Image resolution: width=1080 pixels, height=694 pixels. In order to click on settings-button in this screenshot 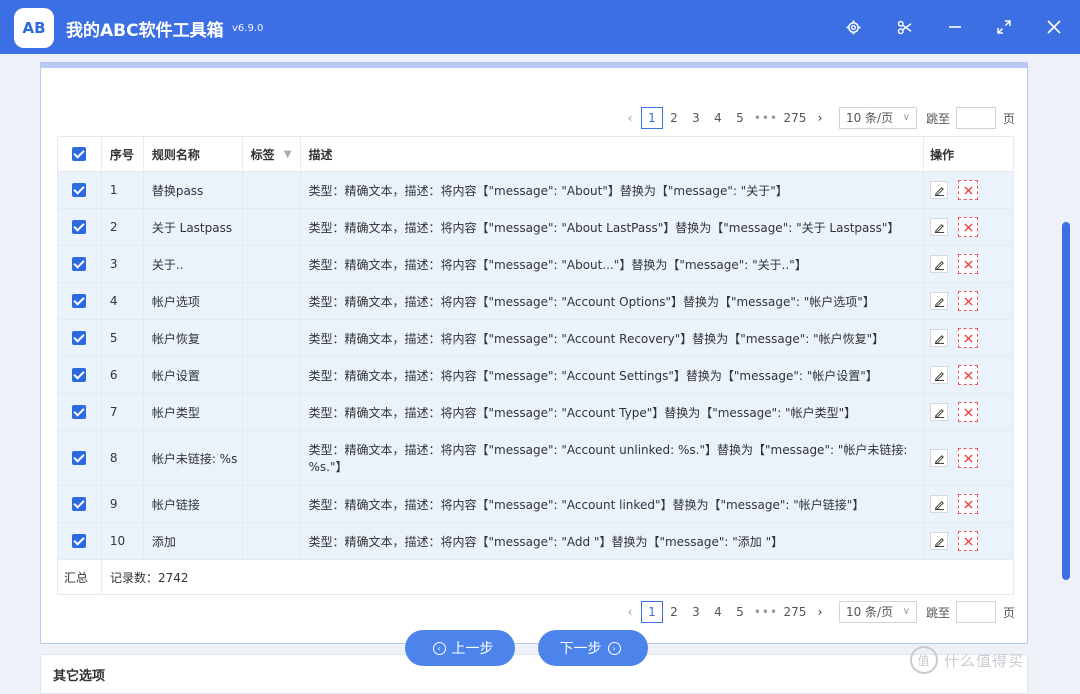, I will do `click(853, 27)`.